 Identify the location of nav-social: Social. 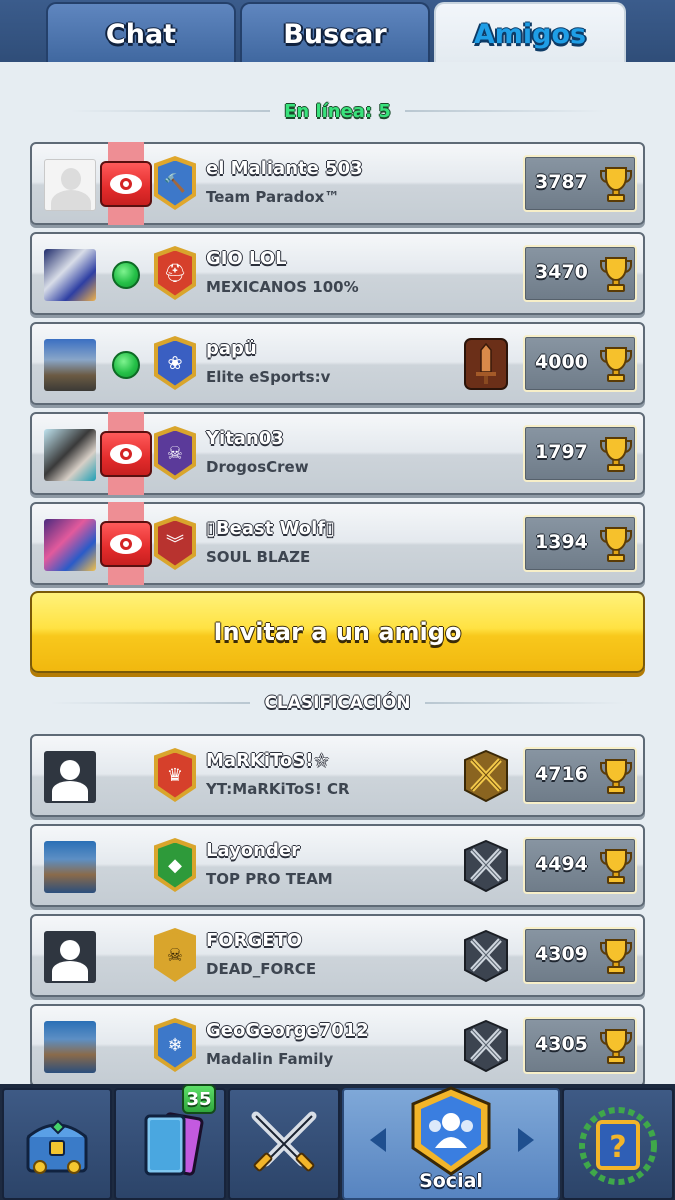
(451, 1143).